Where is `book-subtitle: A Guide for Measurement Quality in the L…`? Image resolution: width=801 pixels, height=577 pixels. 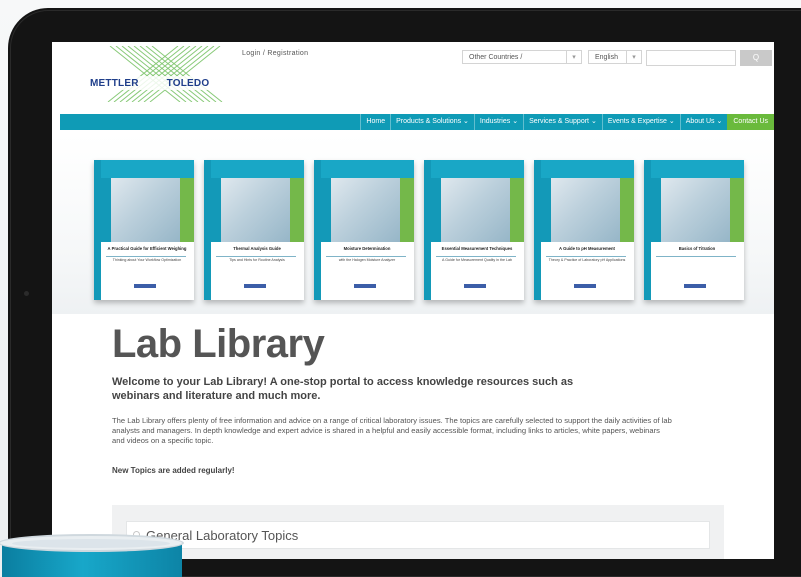
book-subtitle: A Guide for Measurement Quality in the L… is located at coordinates (477, 260).